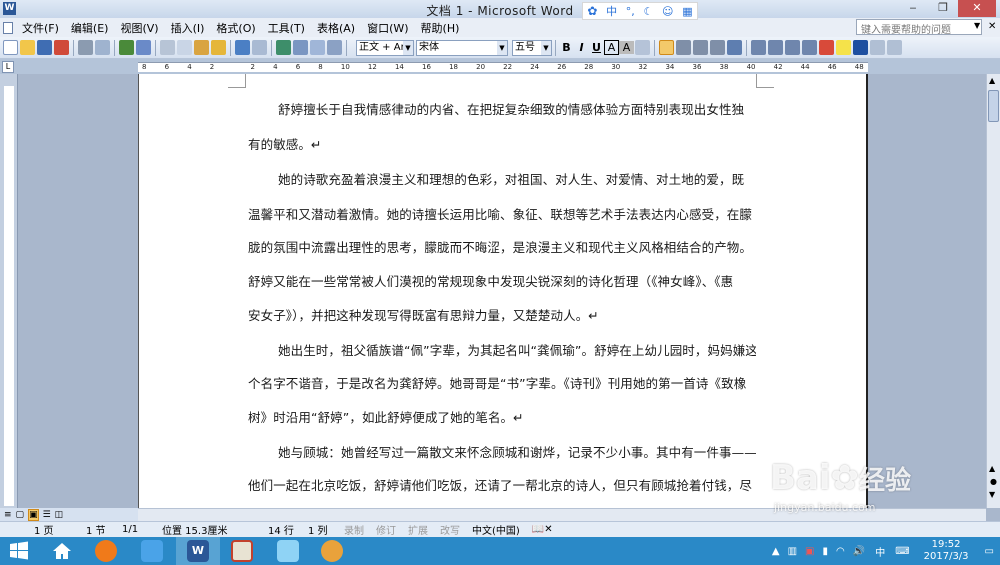 The width and height of the screenshot is (1000, 565). I want to click on help-search-input: 键入需要帮助的问题, so click(919, 27).